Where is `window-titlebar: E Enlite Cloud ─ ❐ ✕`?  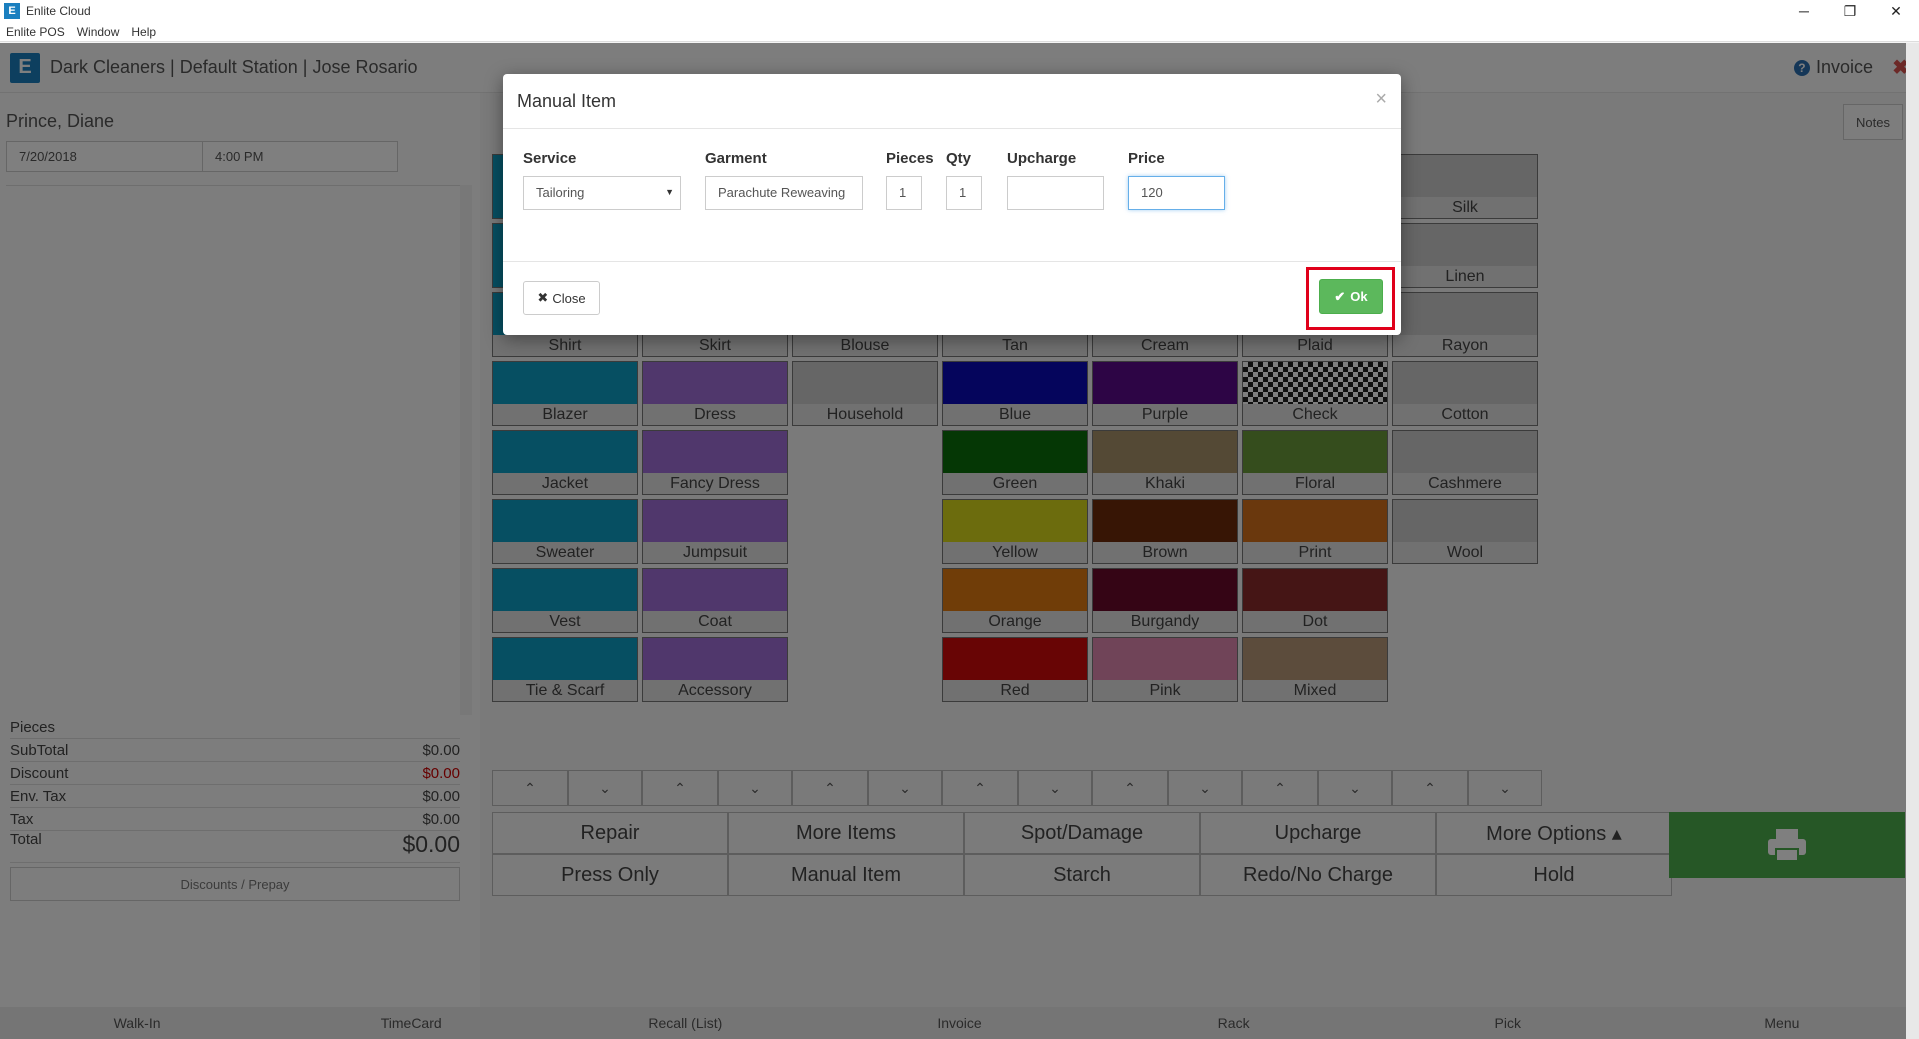 window-titlebar: E Enlite Cloud ─ ❐ ✕ is located at coordinates (959, 11).